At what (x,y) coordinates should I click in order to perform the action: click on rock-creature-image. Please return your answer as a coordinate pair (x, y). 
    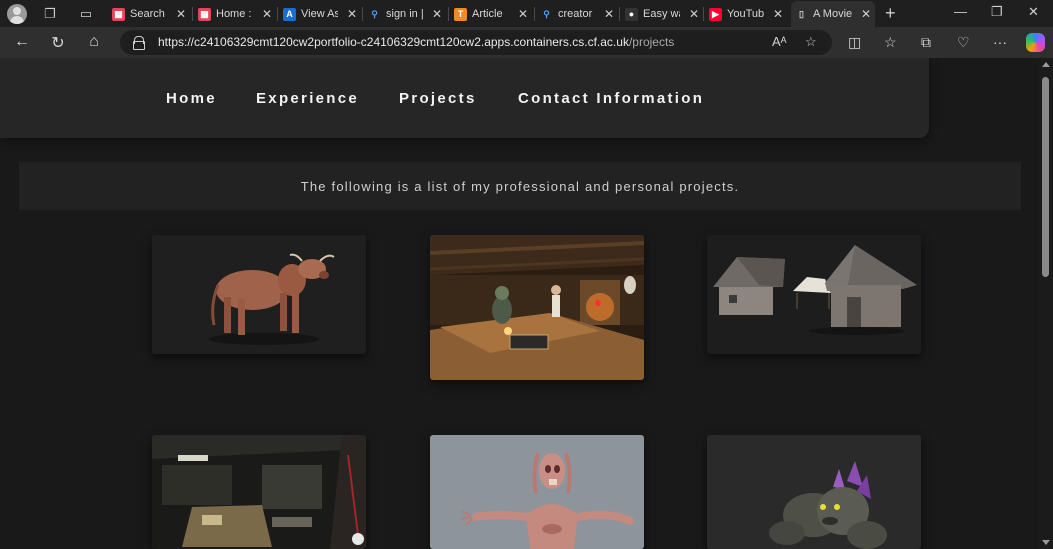
    Looking at the image, I should click on (814, 492).